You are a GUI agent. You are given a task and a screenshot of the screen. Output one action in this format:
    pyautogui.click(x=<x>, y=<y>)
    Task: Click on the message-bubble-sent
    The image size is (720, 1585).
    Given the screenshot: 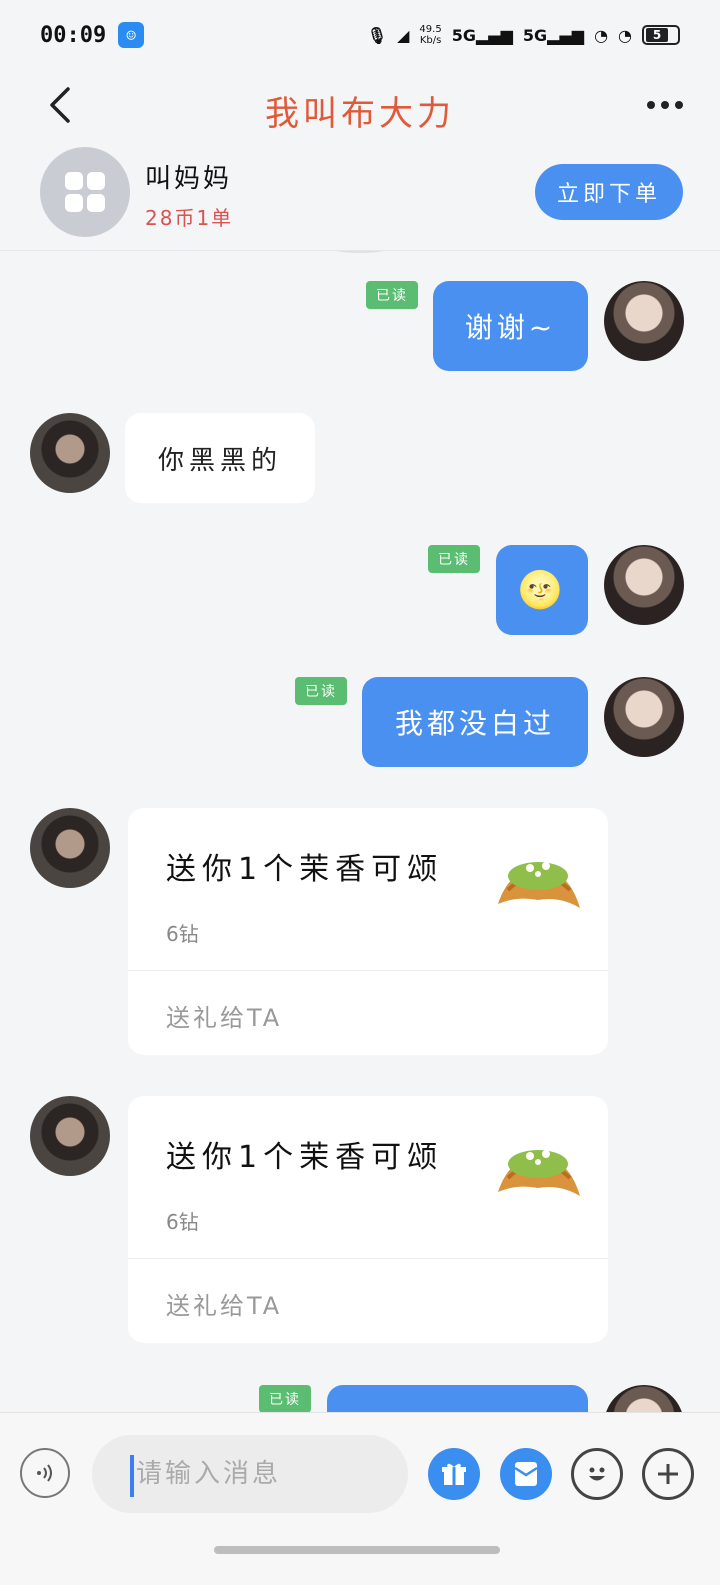 What is the action you would take?
    pyautogui.click(x=457, y=1398)
    